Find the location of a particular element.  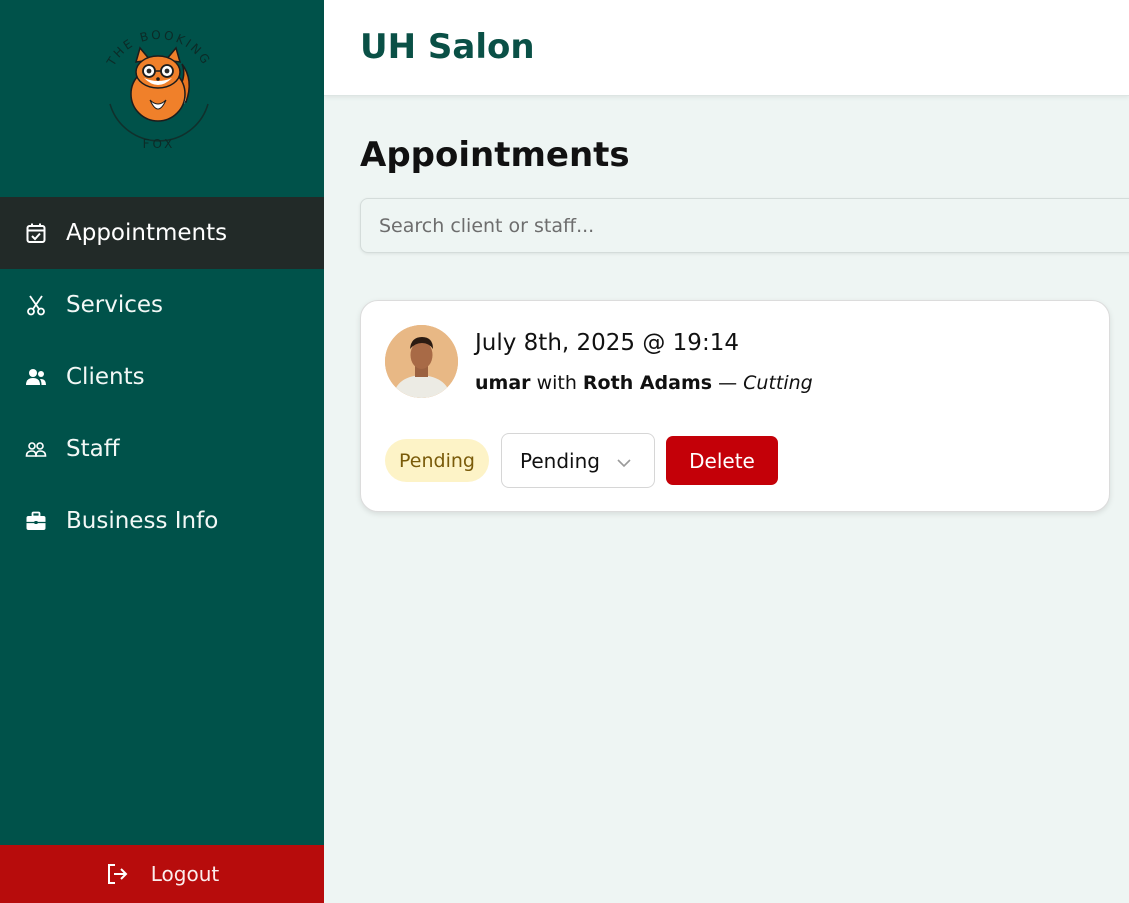

sidebar-item-services: Services is located at coordinates (162, 305).